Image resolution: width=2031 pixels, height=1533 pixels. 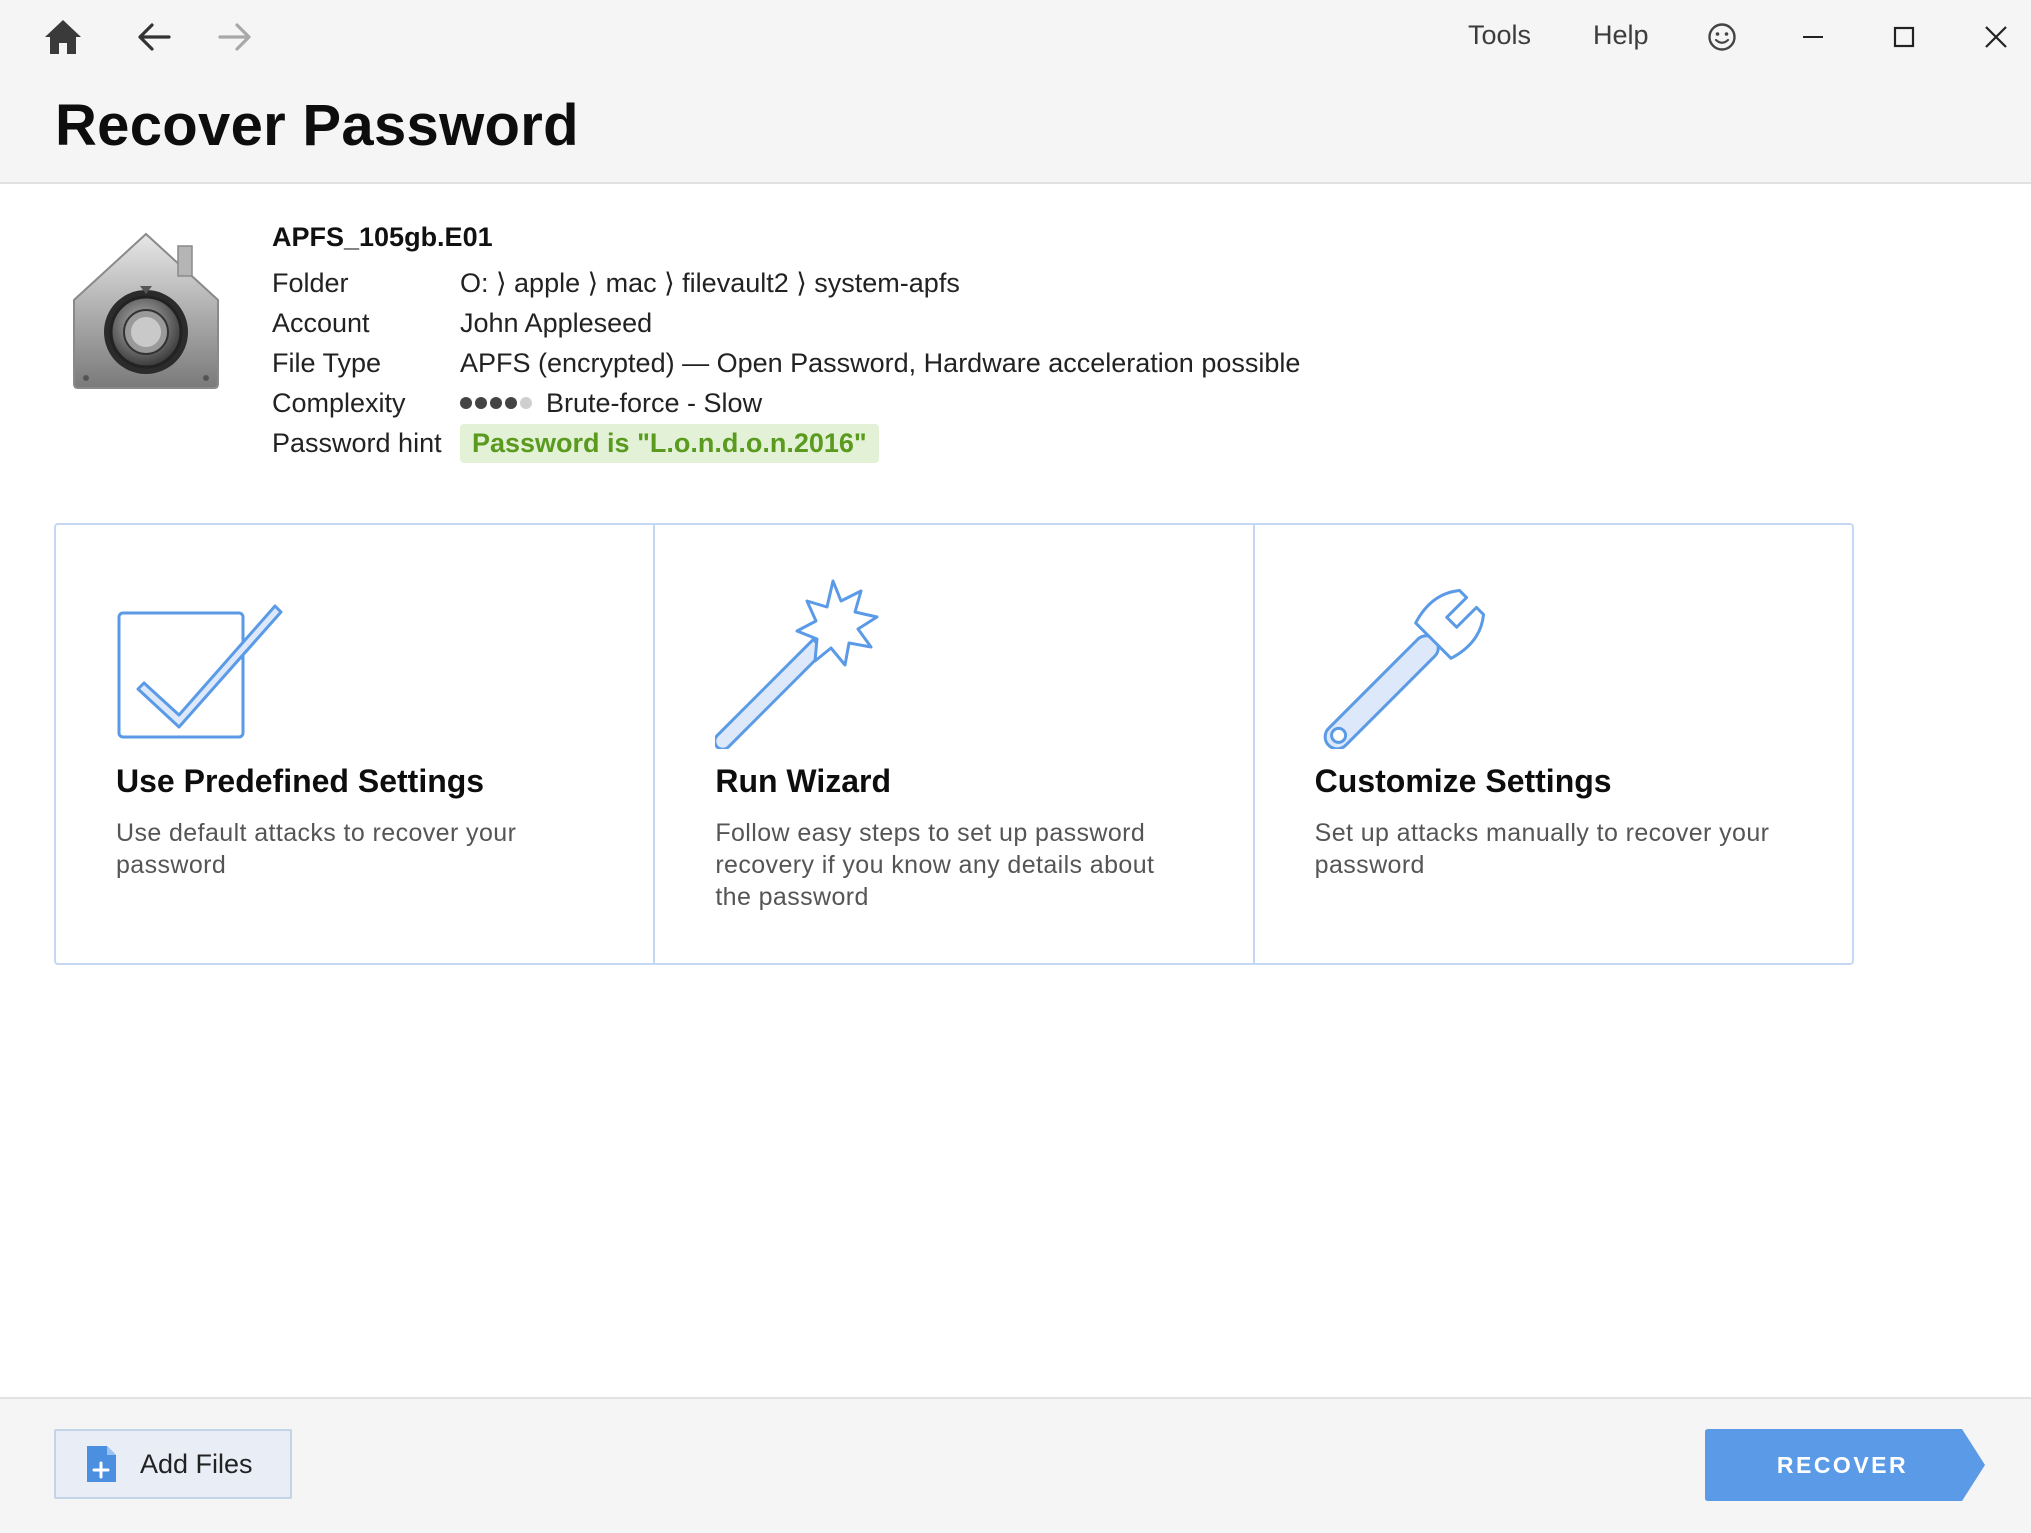 I want to click on close-icon, so click(x=1996, y=37).